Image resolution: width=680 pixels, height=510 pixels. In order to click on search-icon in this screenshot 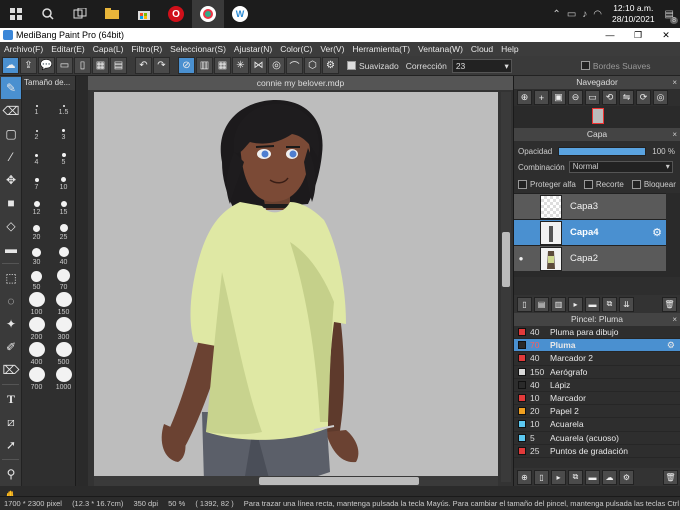, I will do `click(48, 14)`.